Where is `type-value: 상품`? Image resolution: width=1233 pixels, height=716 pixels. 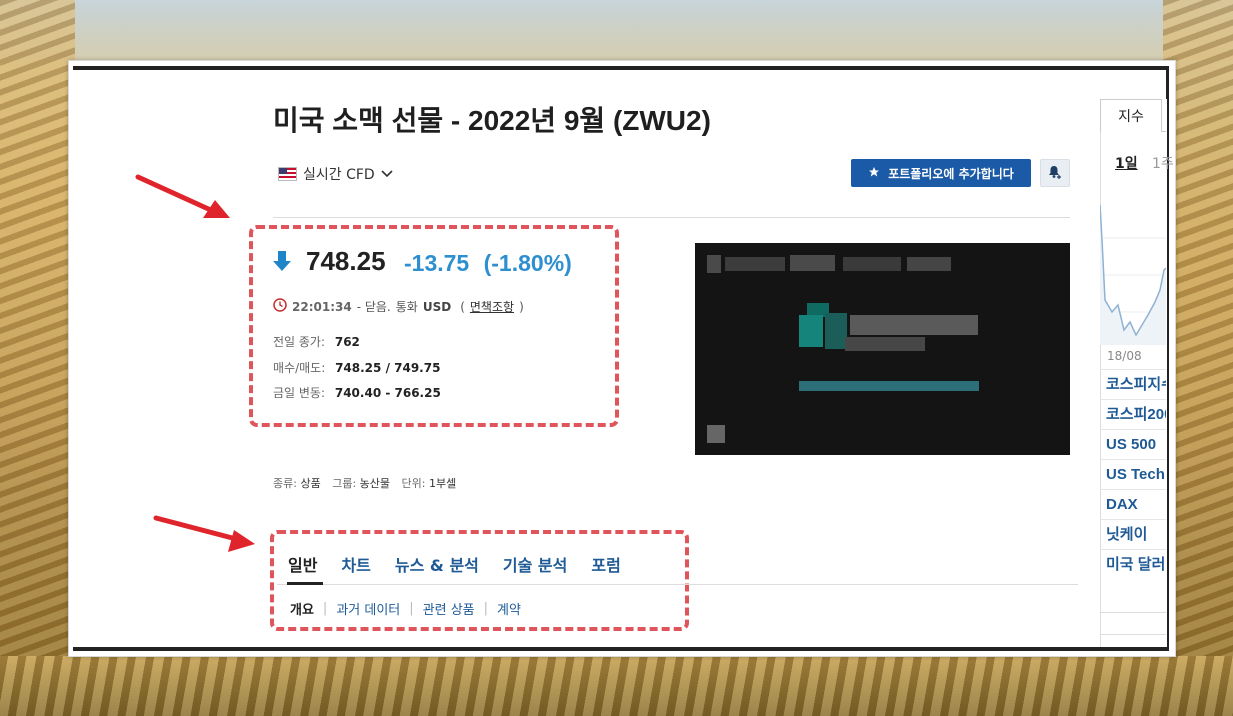
type-value: 상품 is located at coordinates (310, 483).